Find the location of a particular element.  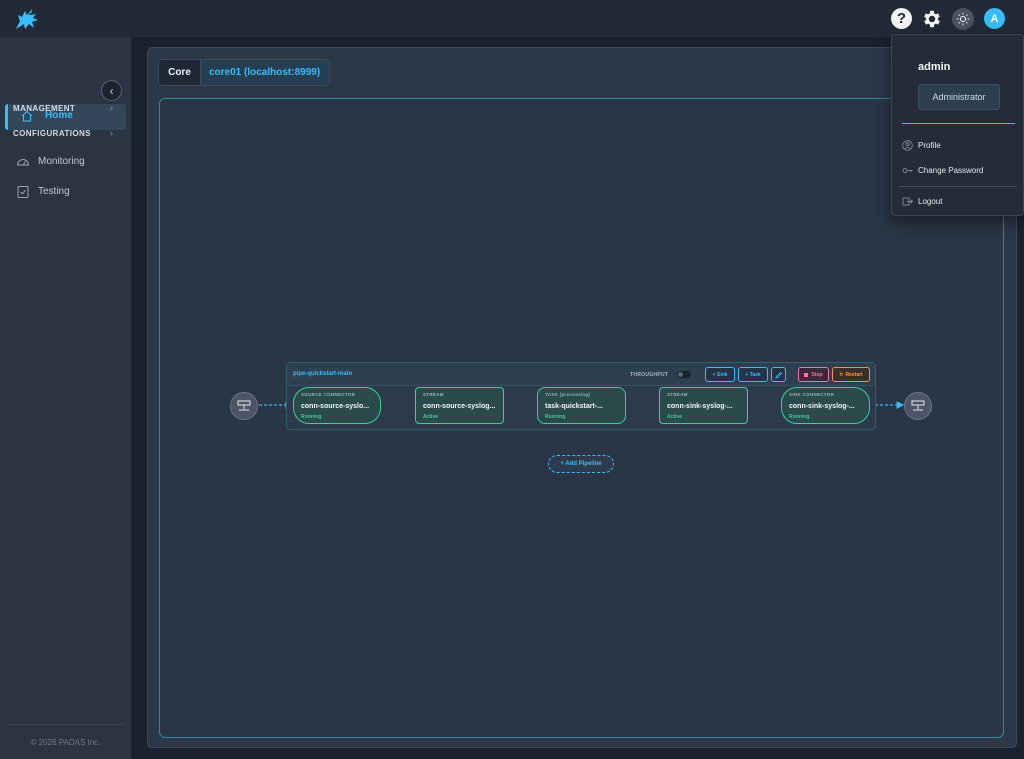

pipeline-name: pipe-quickstart-main is located at coordinates (322, 374).